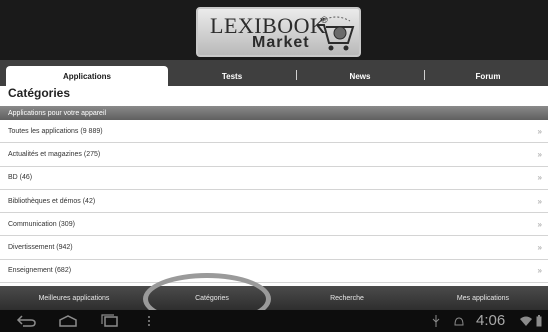 The width and height of the screenshot is (548, 332). Describe the element at coordinates (212, 298) in the screenshot. I see `bottom-tab-categories: Catégories` at that location.